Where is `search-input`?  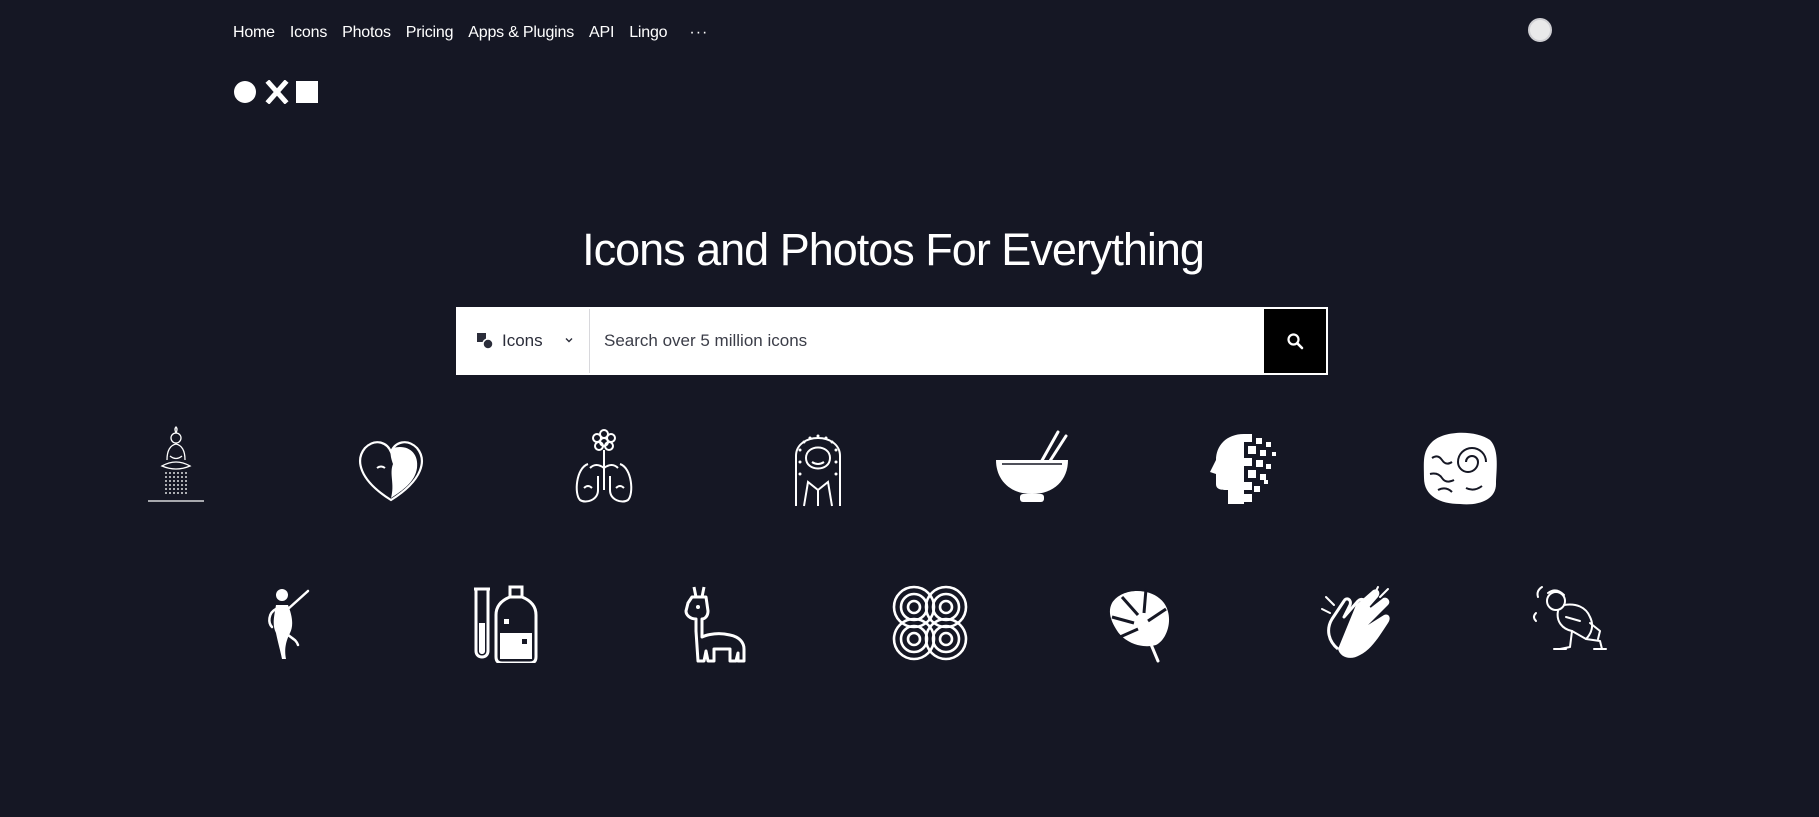
search-input is located at coordinates (927, 341).